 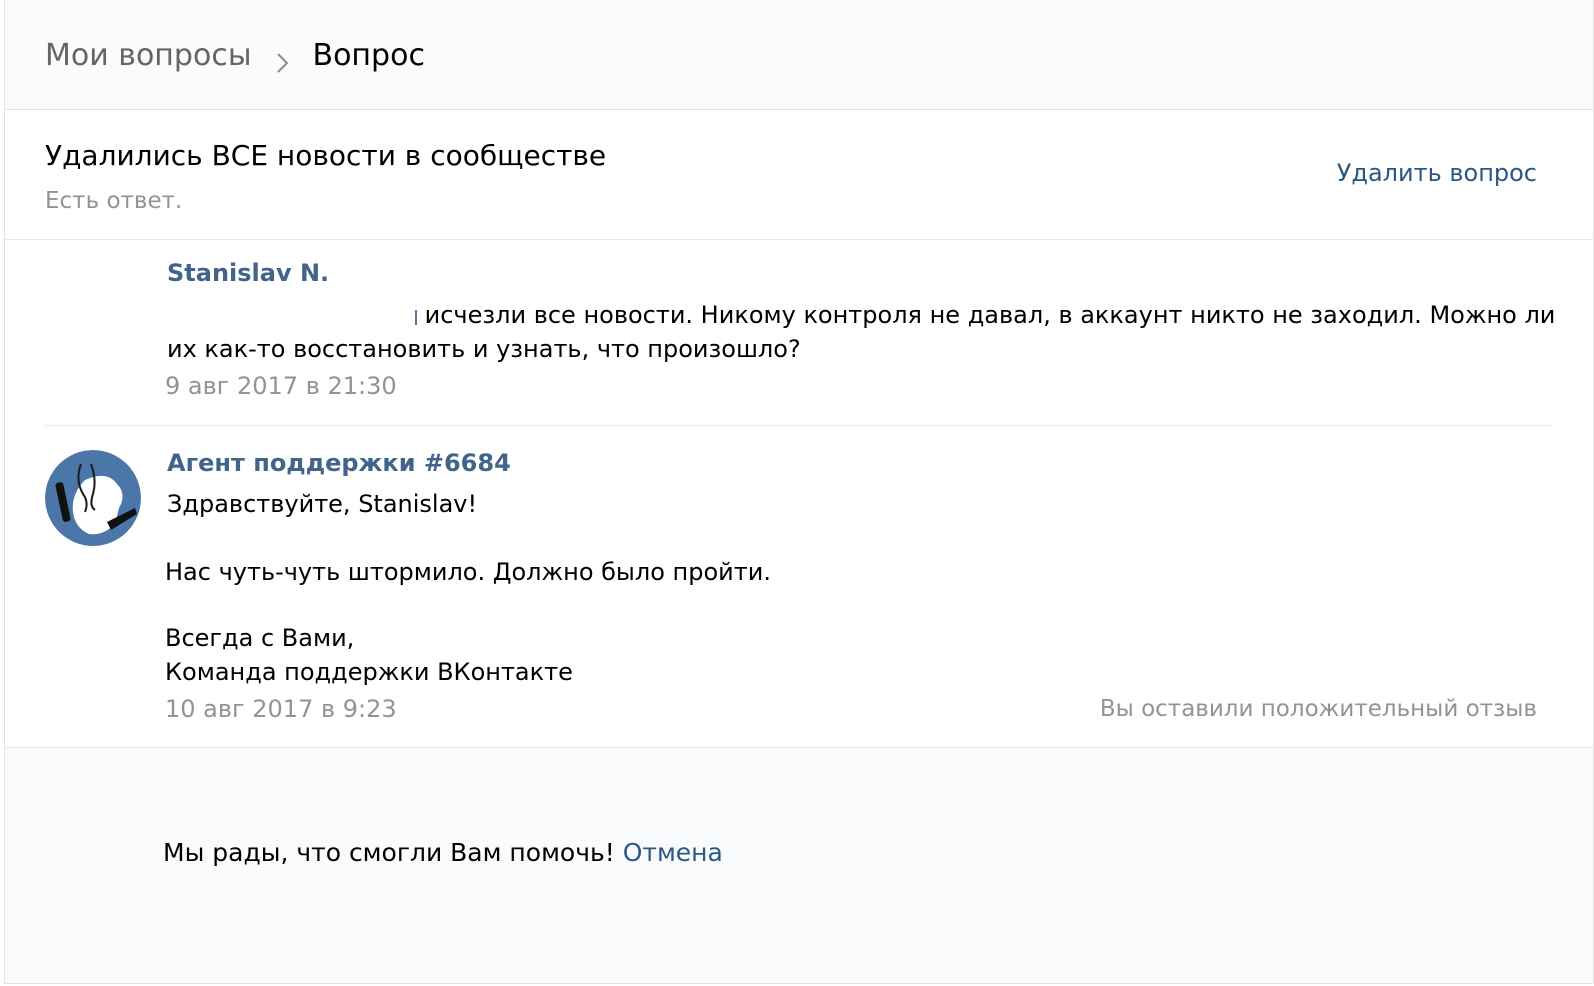 What do you see at coordinates (799, 425) in the screenshot?
I see `message-divider` at bounding box center [799, 425].